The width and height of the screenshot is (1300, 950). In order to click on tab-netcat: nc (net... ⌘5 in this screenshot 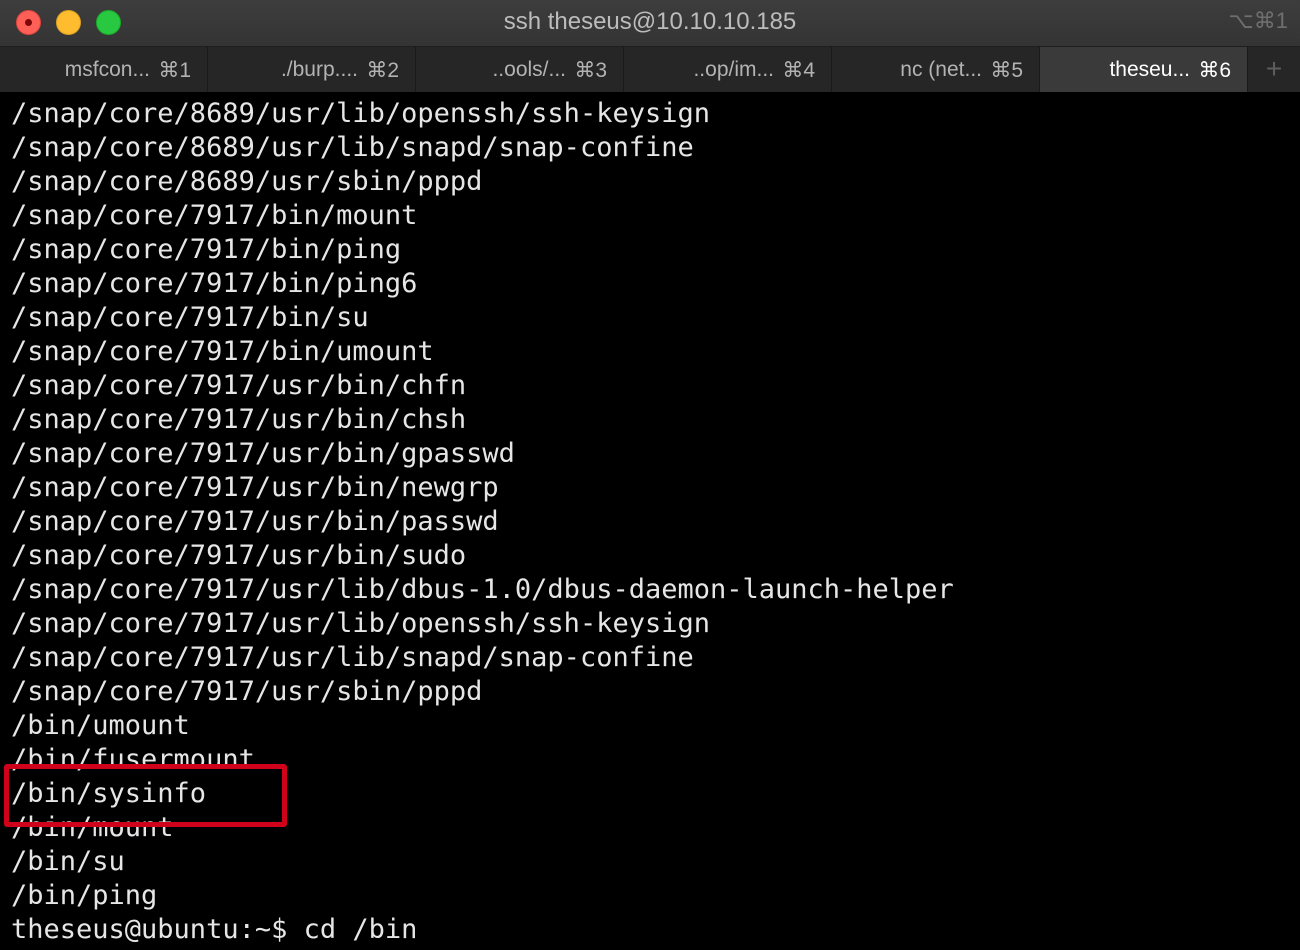, I will do `click(936, 69)`.